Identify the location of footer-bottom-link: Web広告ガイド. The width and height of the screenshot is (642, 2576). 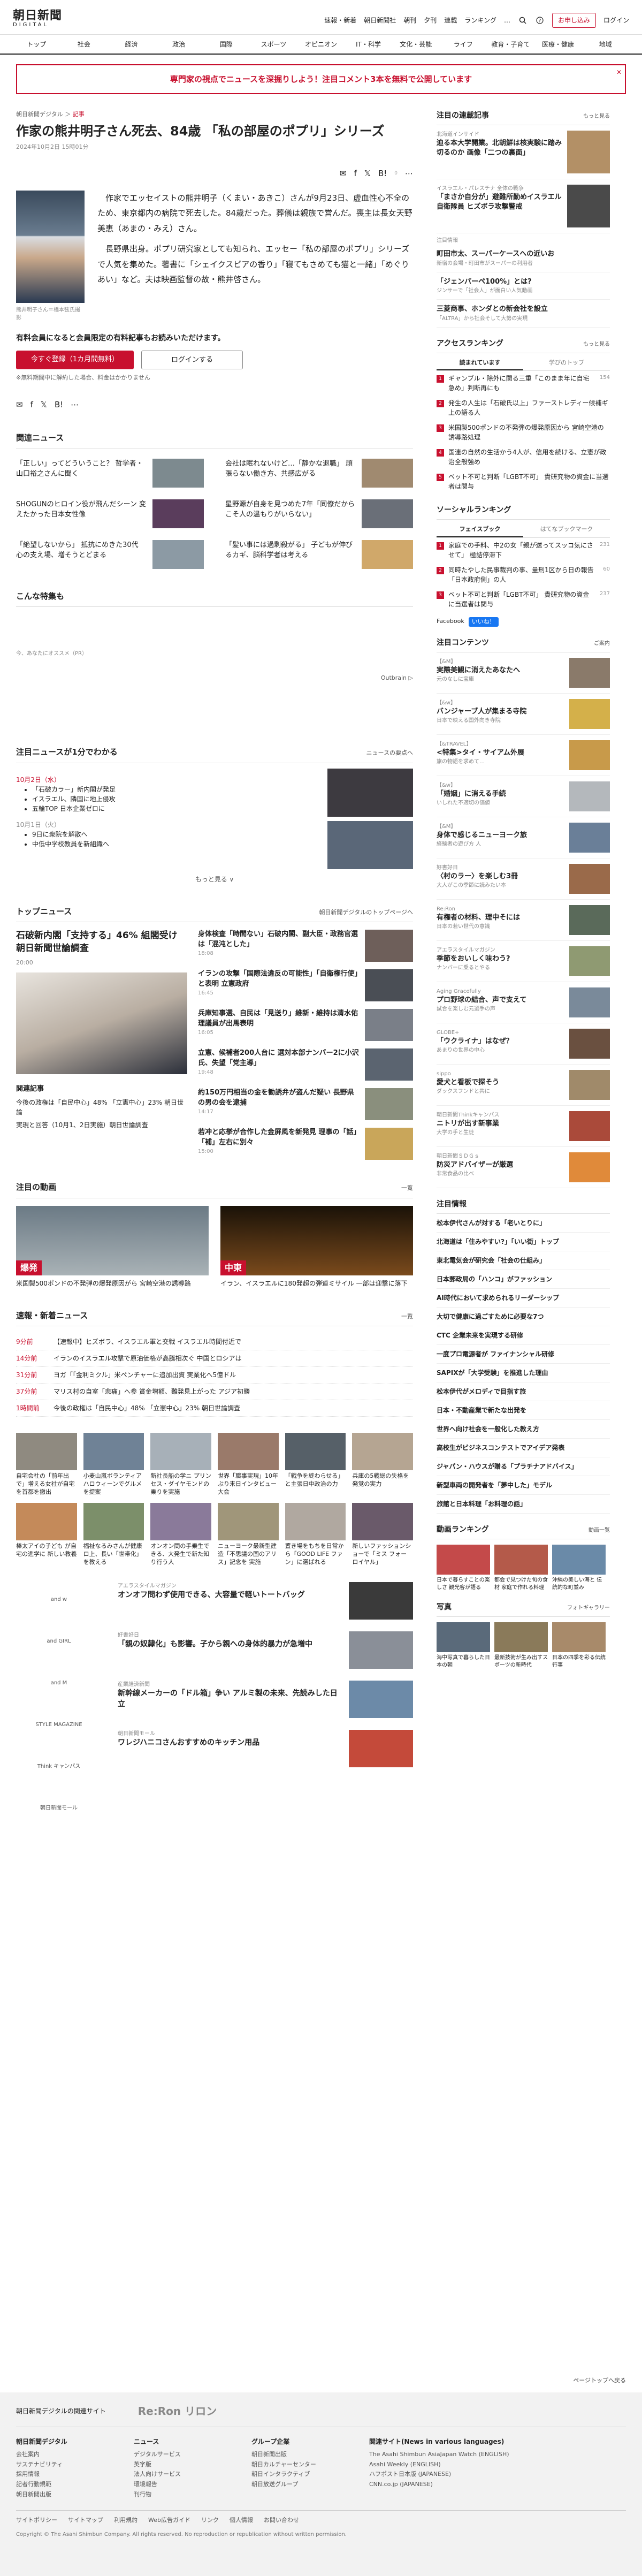
(169, 2520).